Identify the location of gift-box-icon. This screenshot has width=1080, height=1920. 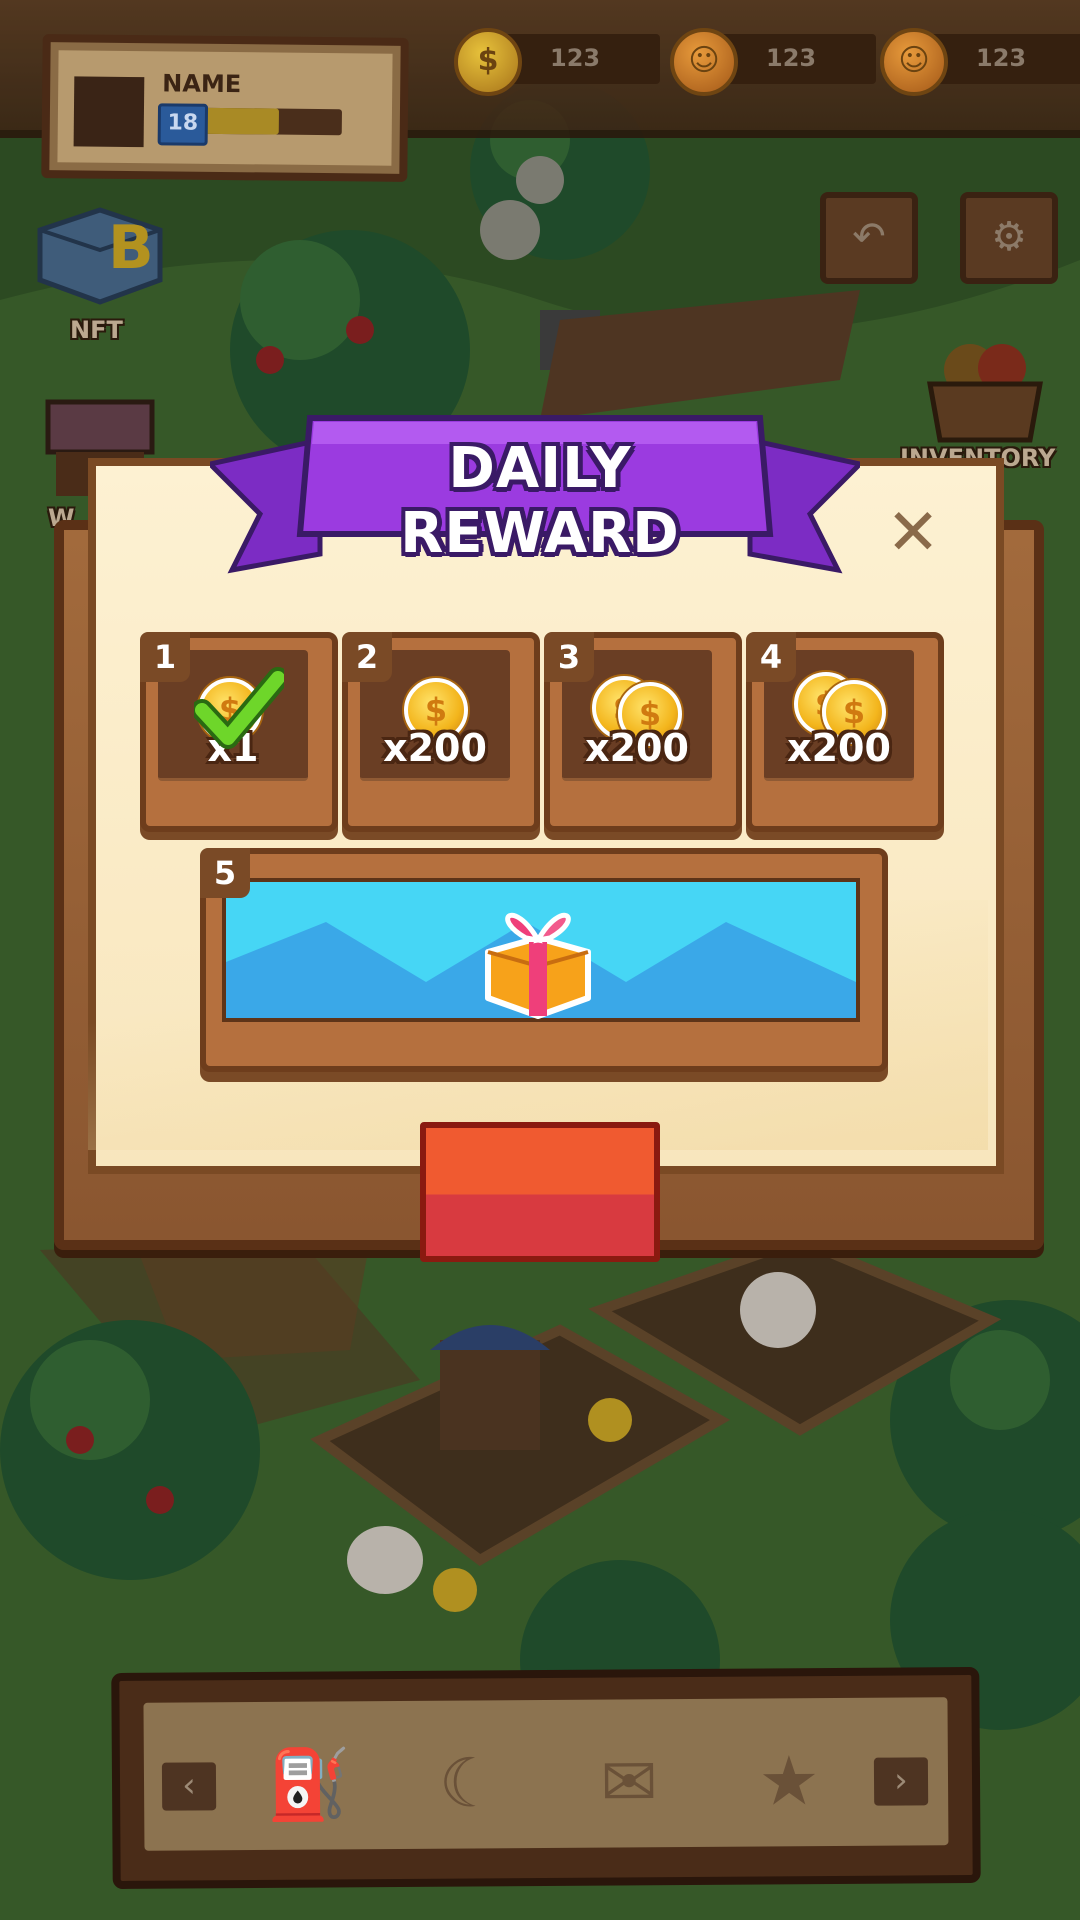
(538, 965).